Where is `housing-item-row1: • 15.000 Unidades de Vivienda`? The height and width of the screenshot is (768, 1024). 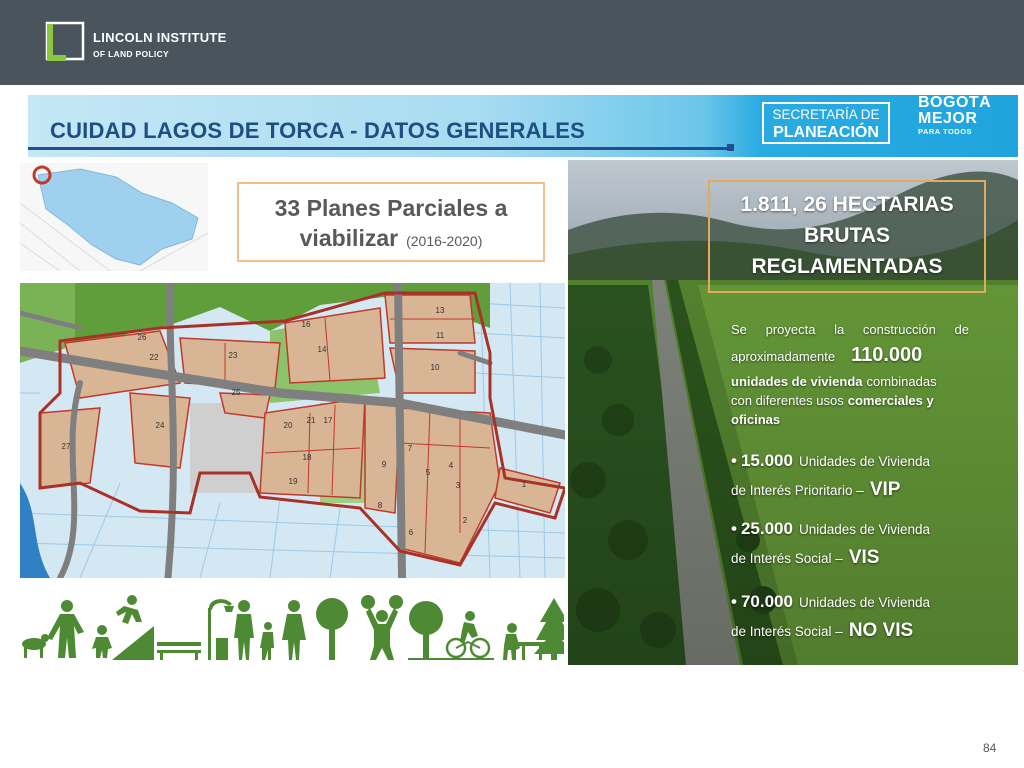 housing-item-row1: • 15.000 Unidades de Vivienda is located at coordinates (830, 461).